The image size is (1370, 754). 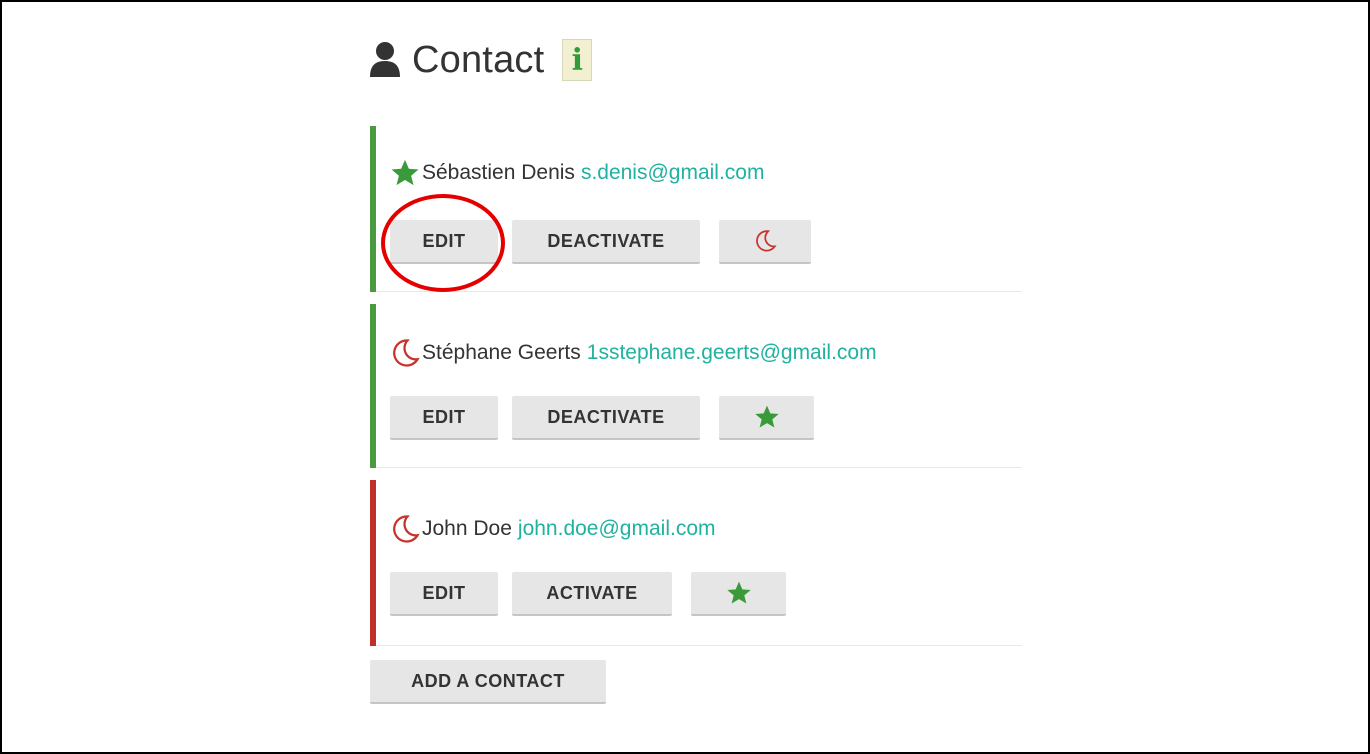 What do you see at coordinates (577, 173) in the screenshot?
I see `contact-info: Sébastien Denis s.denis@gmail.com` at bounding box center [577, 173].